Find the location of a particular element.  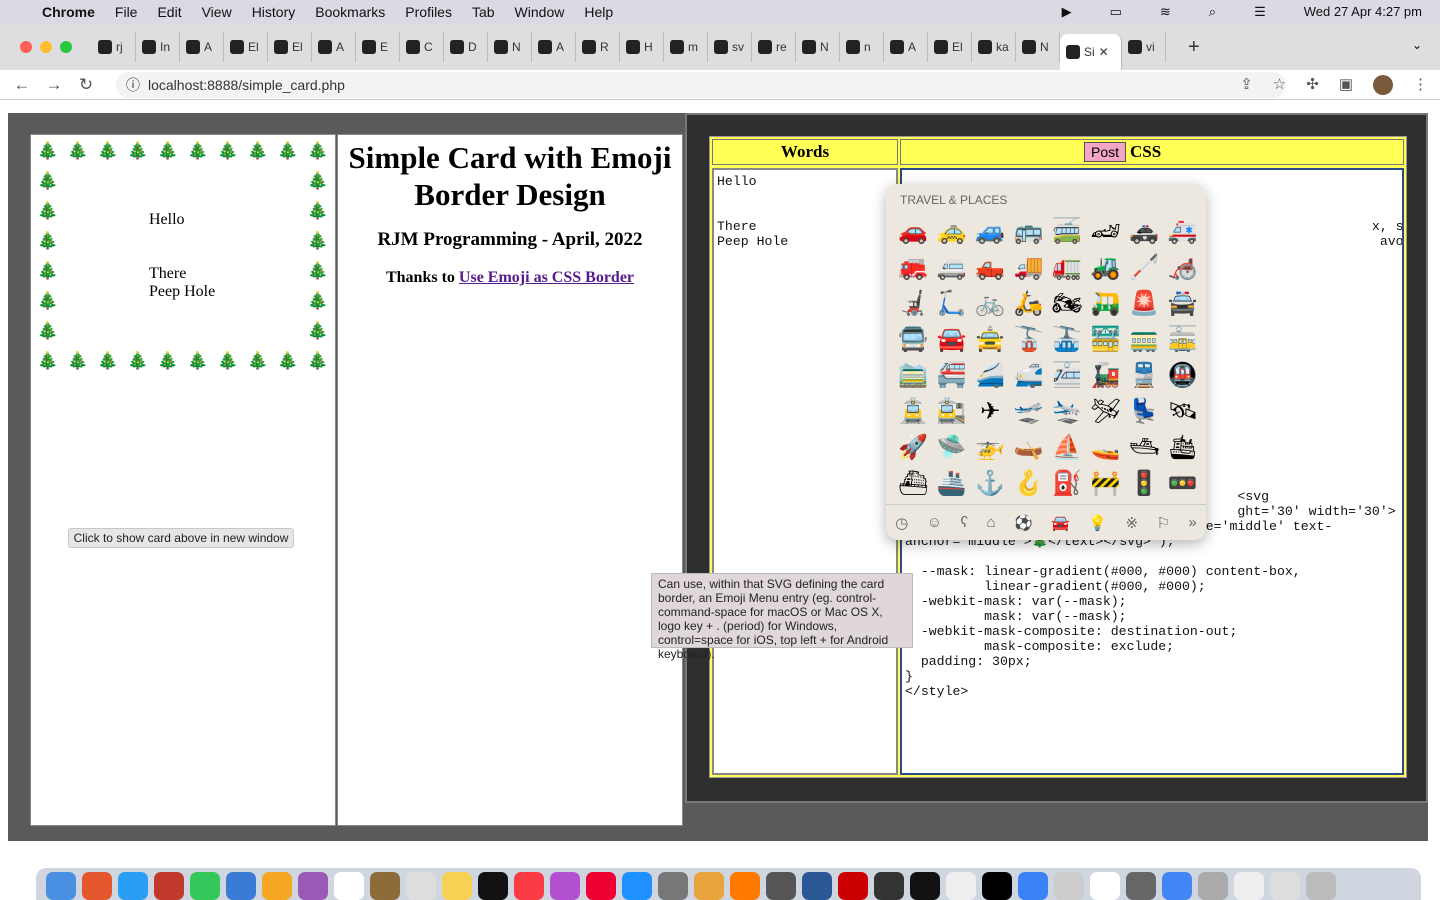

show-card-button: Click to show card above in new window is located at coordinates (181, 538).